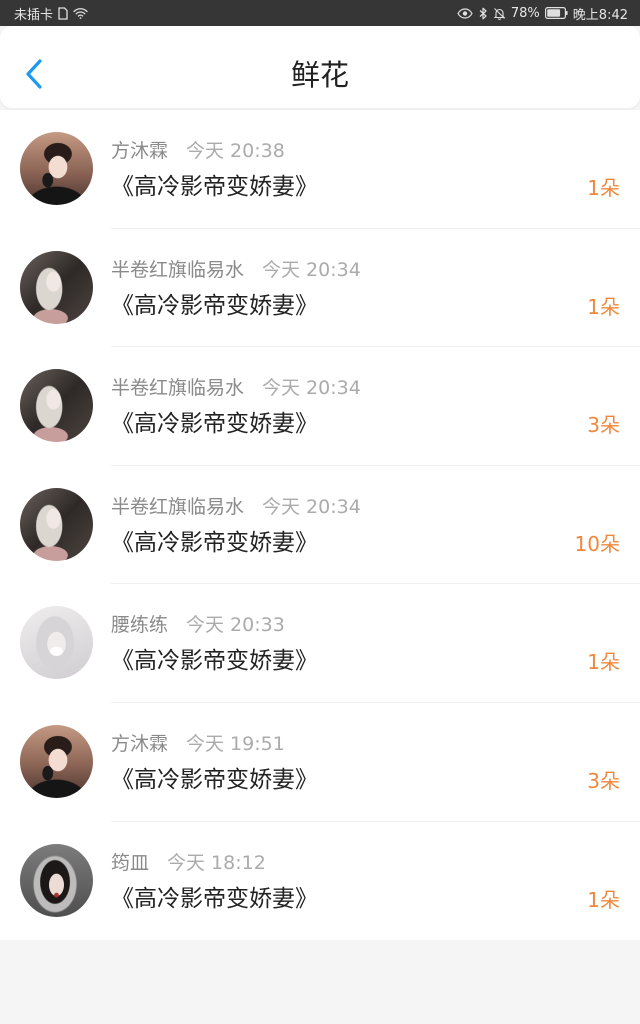  I want to click on wifi-icon, so click(80, 13).